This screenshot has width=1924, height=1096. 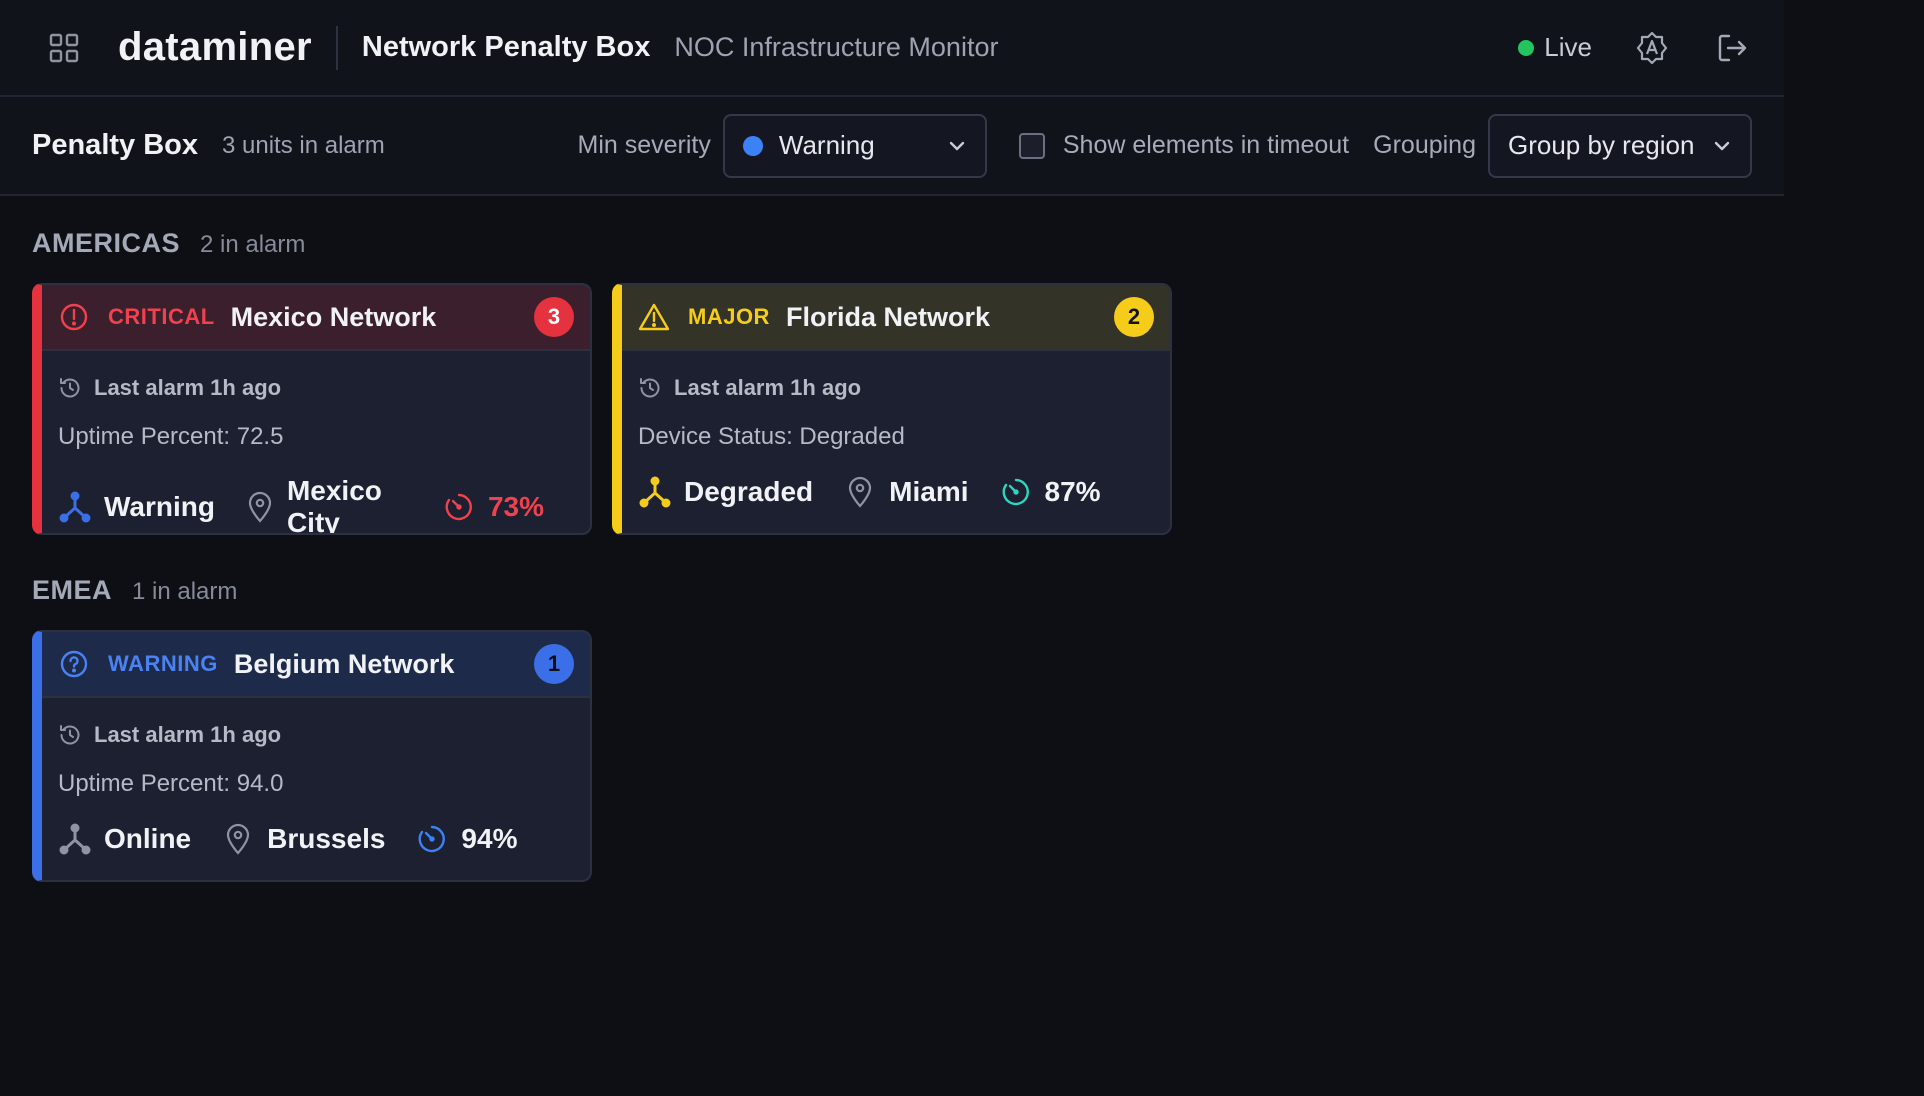 What do you see at coordinates (892, 590) in the screenshot?
I see `group-header-emea: EMEA 1 in alarm` at bounding box center [892, 590].